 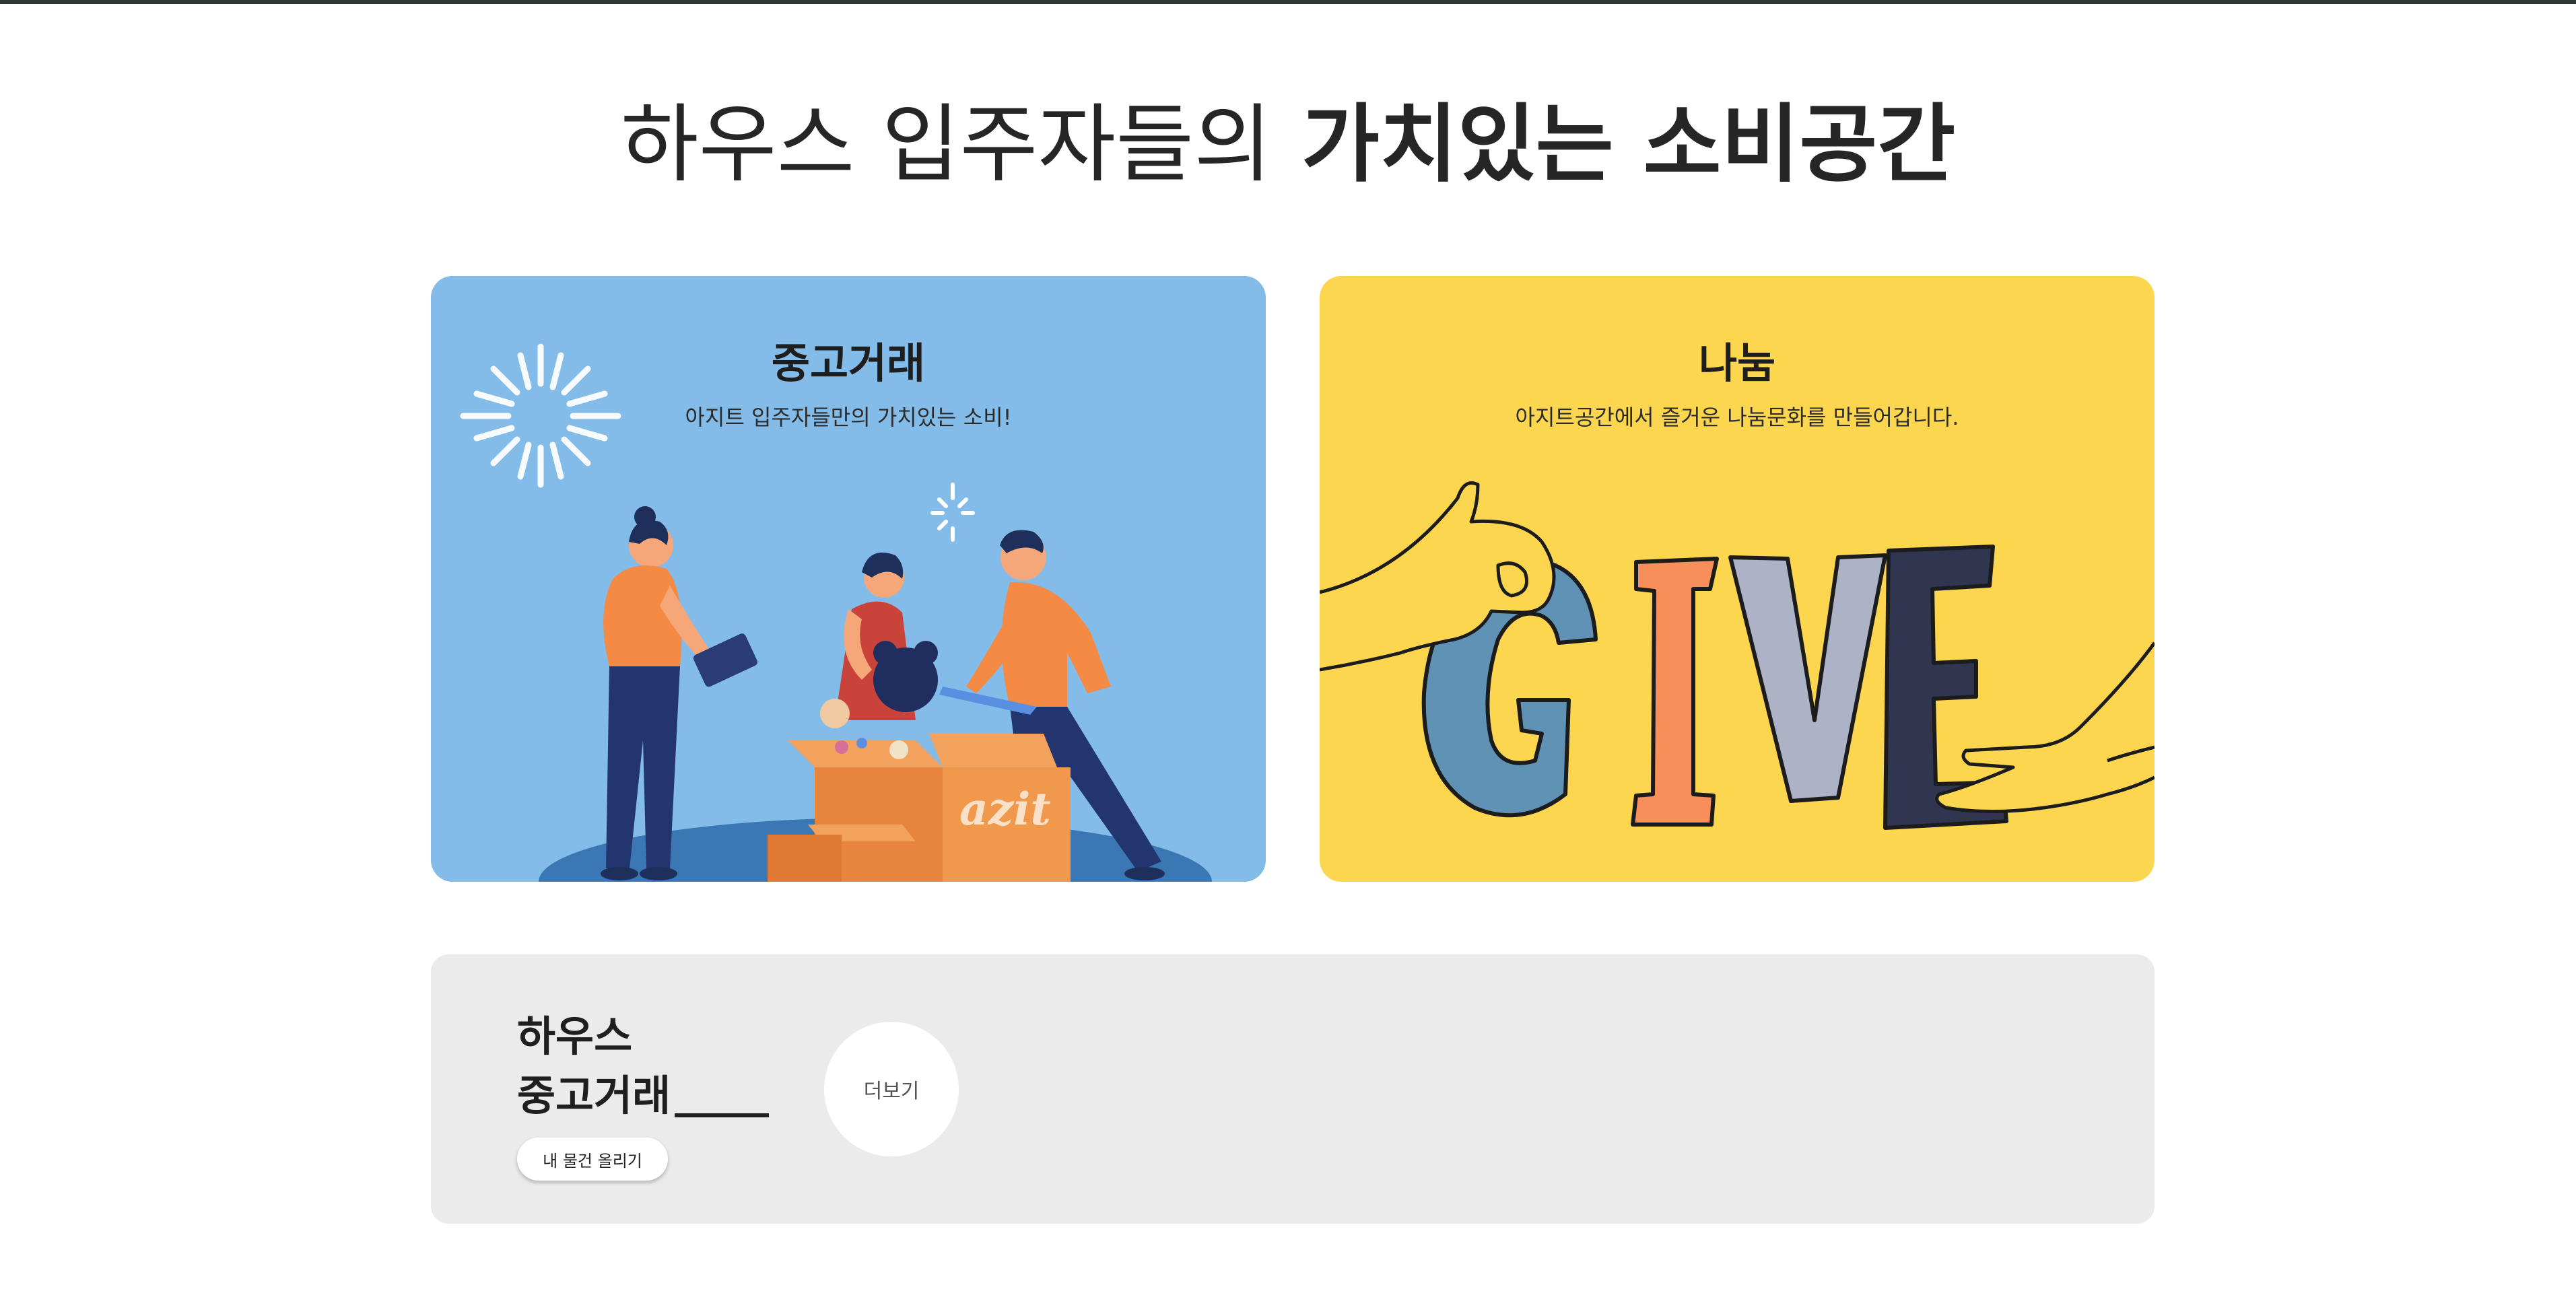 I want to click on house-trade-section: 하우스 중고거래 내 물건 올리기 더보기, so click(x=1293, y=1089).